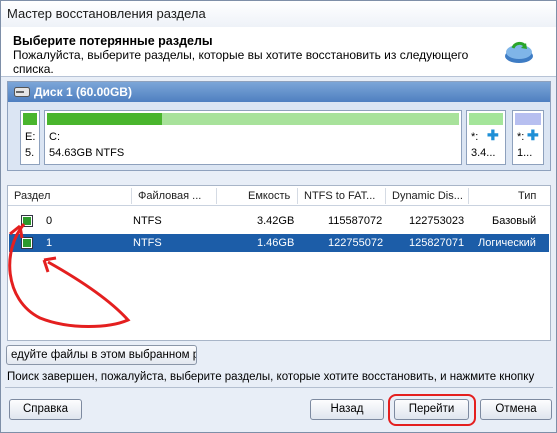 The image size is (557, 433). What do you see at coordinates (432, 410) in the screenshot?
I see `go-button-highlight` at bounding box center [432, 410].